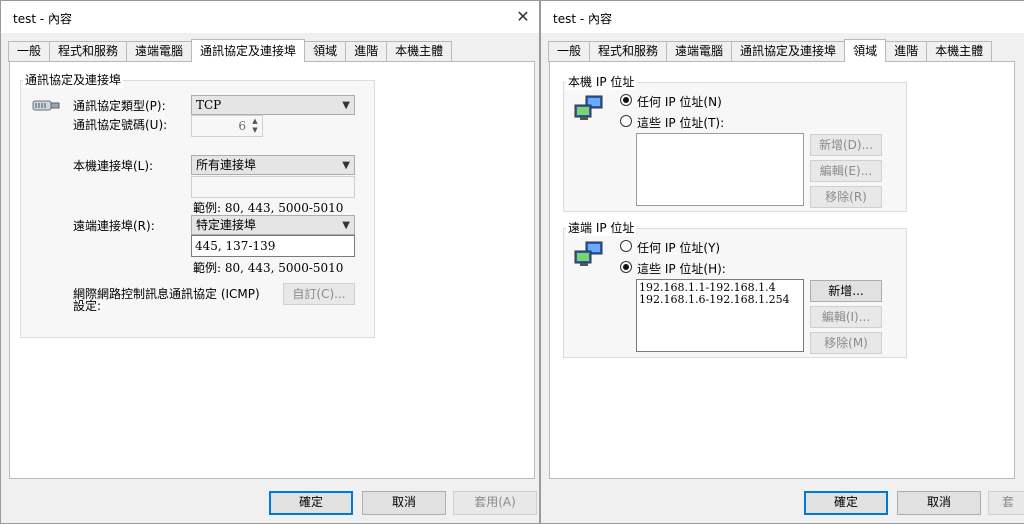 The width and height of the screenshot is (1024, 524). I want to click on local-ip-list, so click(720, 169).